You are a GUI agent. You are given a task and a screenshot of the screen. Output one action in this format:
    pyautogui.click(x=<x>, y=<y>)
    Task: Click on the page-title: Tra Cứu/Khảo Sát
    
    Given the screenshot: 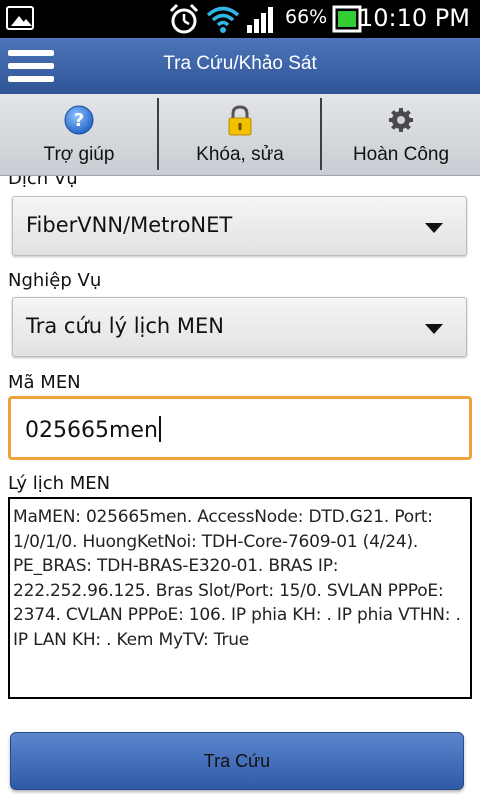 What is the action you would take?
    pyautogui.click(x=240, y=63)
    